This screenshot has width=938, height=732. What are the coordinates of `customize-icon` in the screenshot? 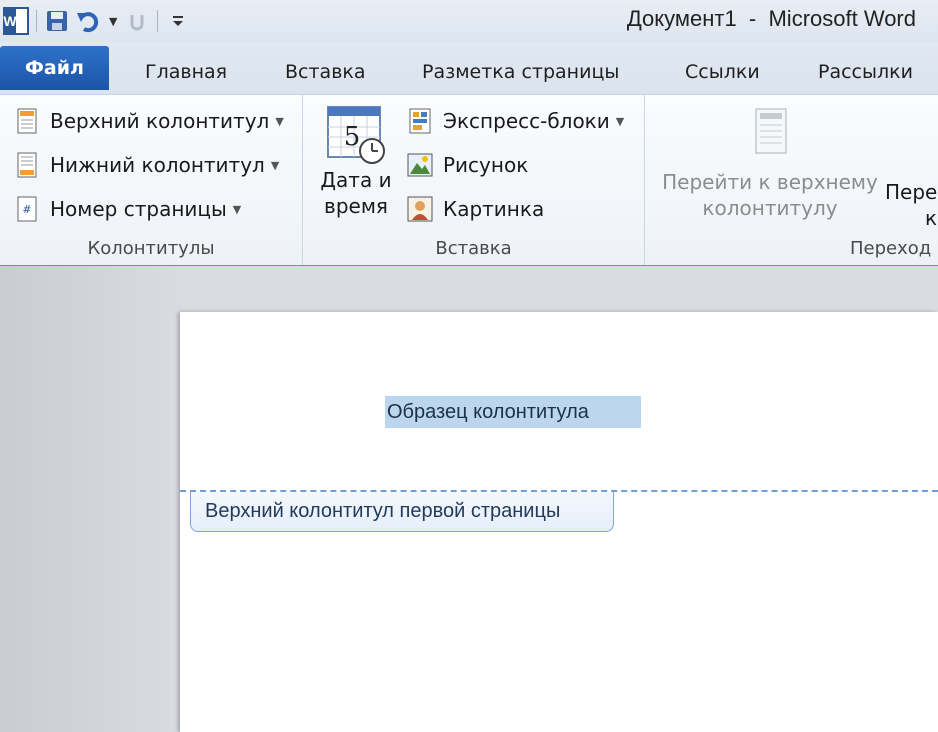 It's located at (178, 21).